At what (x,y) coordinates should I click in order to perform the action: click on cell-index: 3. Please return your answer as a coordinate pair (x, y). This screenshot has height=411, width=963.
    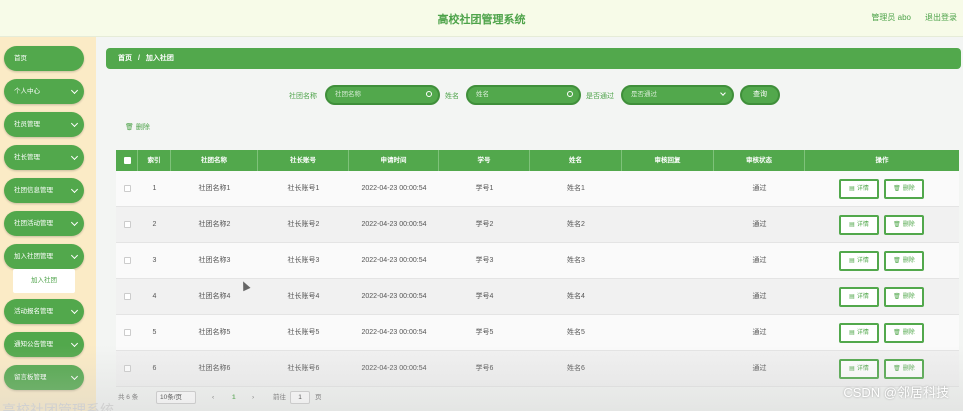
    Looking at the image, I should click on (154, 260).